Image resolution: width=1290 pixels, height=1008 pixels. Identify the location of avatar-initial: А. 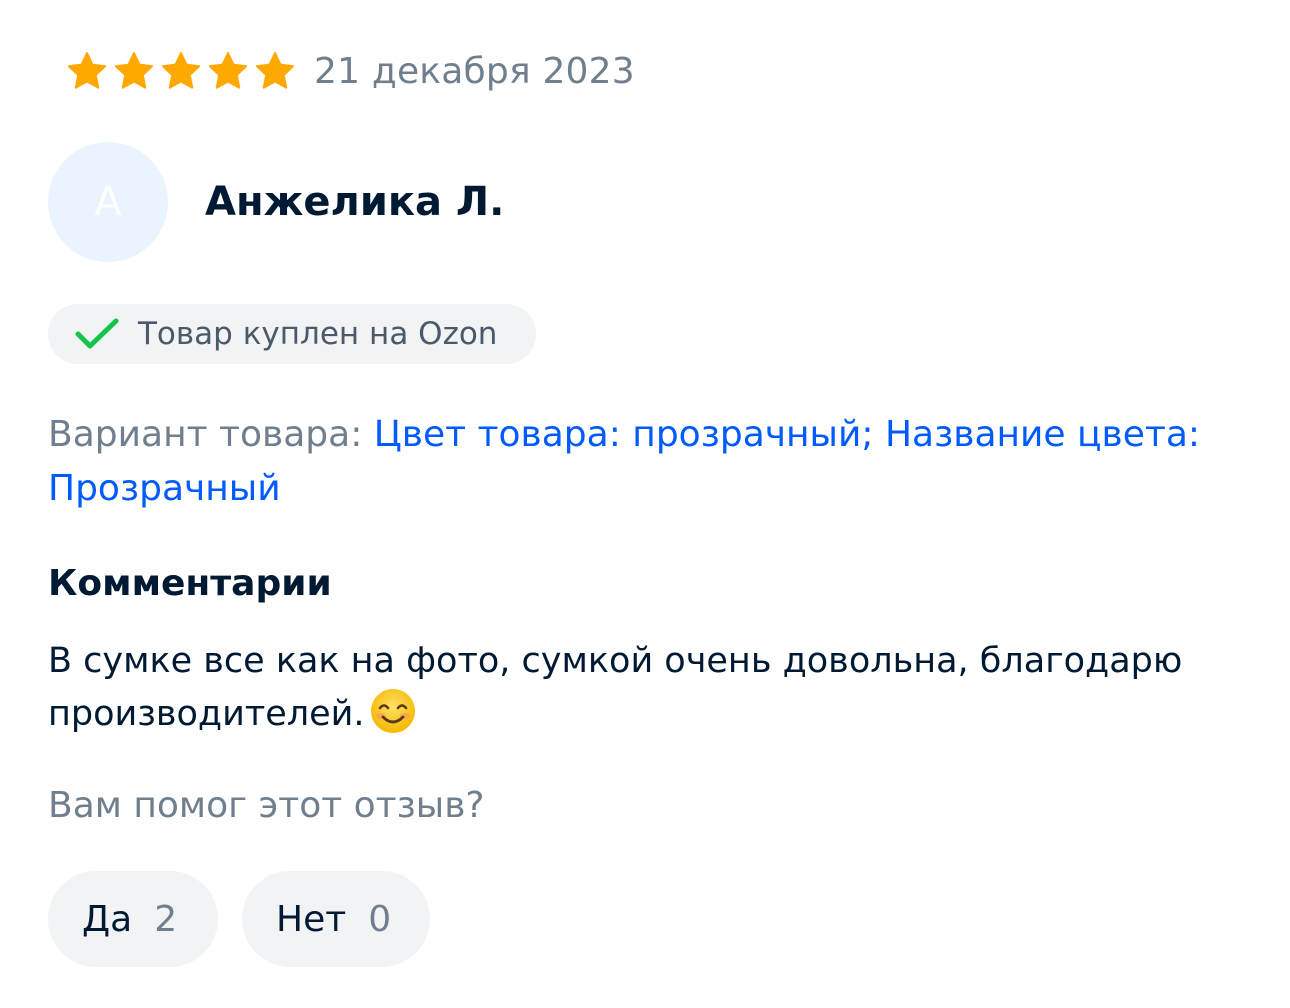
(108, 202).